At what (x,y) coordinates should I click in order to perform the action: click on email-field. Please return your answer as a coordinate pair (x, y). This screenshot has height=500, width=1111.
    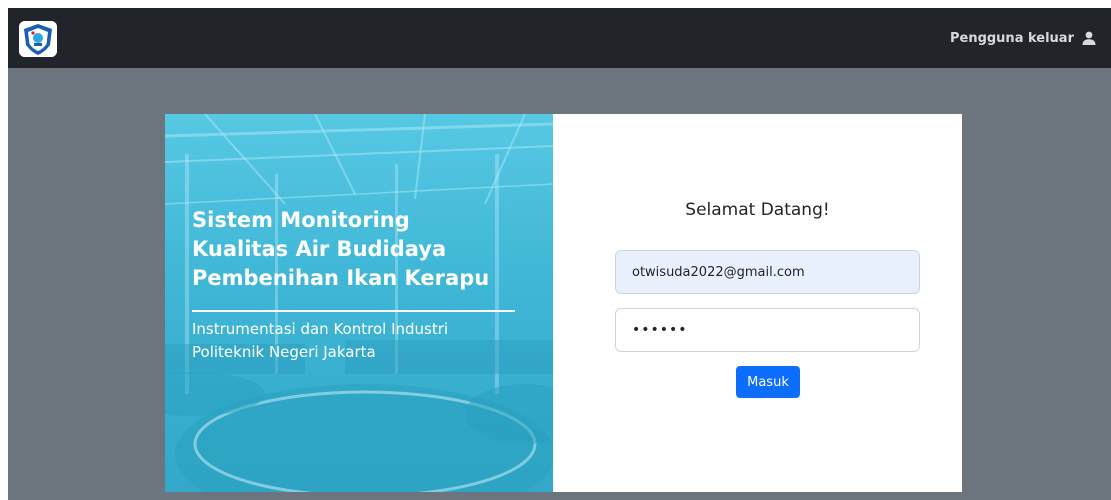
    Looking at the image, I should click on (767, 272).